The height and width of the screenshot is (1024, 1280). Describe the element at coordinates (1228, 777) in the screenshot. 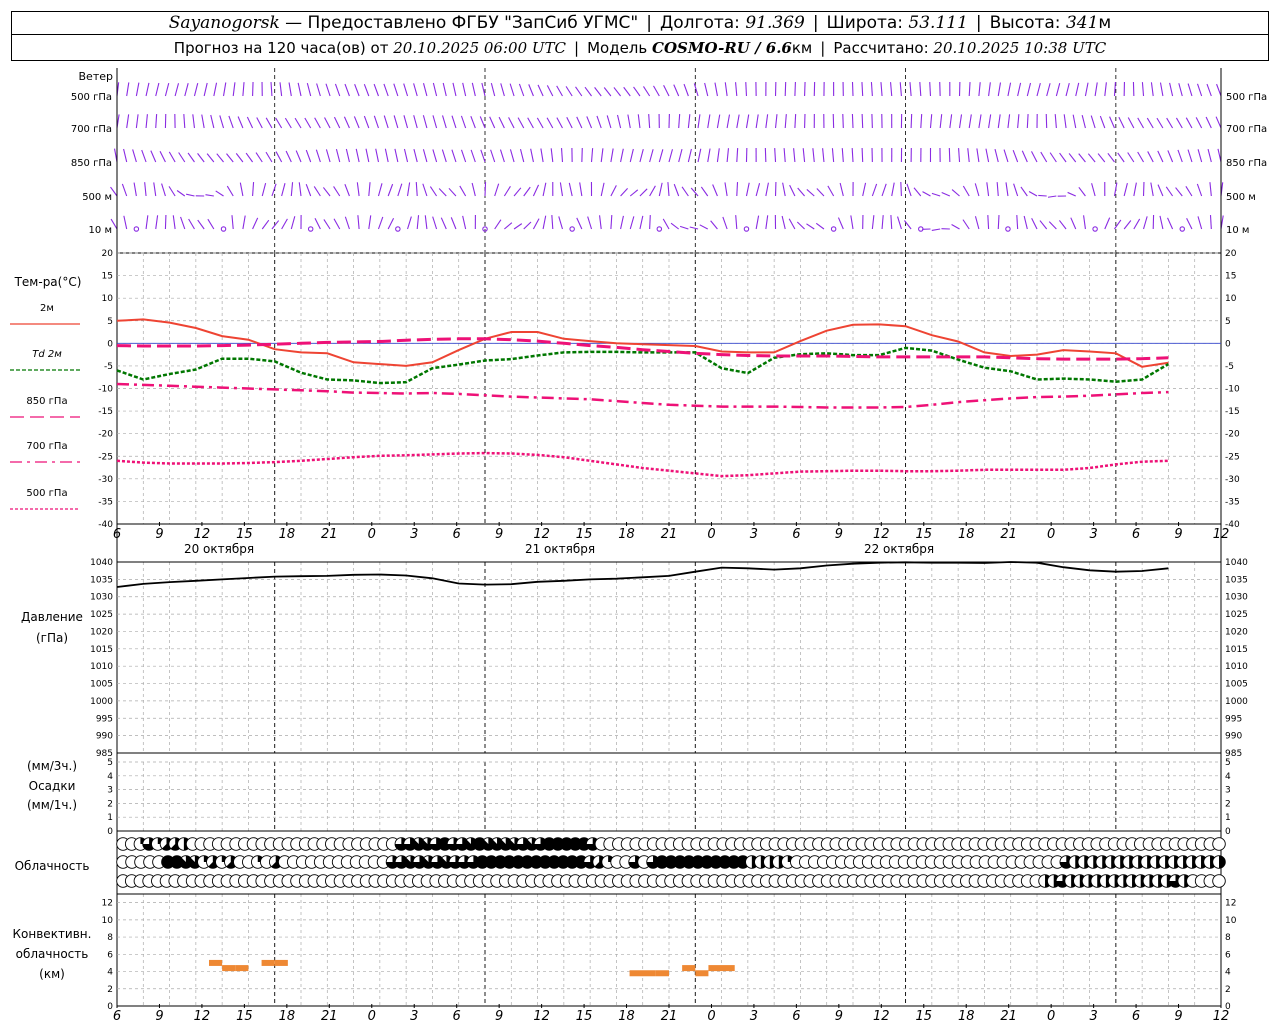

I see `precip-ytick-right: 4` at that location.